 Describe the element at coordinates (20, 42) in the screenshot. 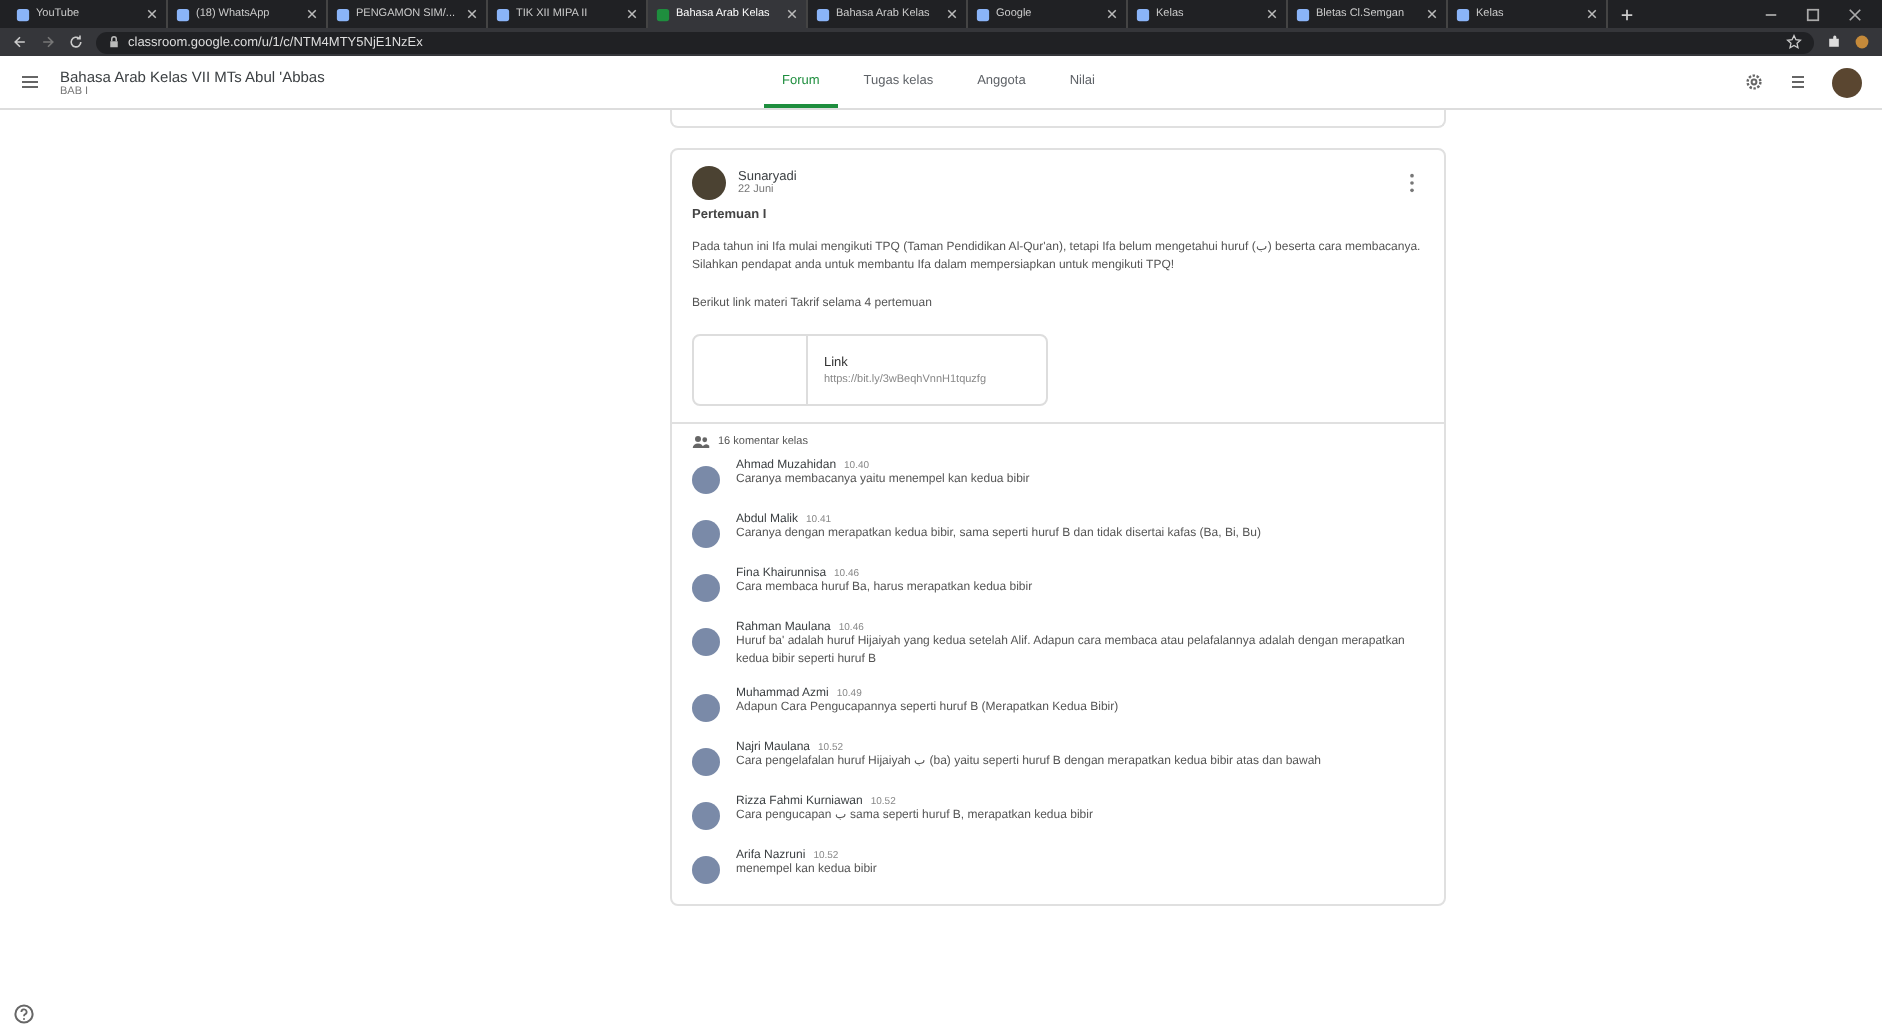

I see `back-icon` at that location.